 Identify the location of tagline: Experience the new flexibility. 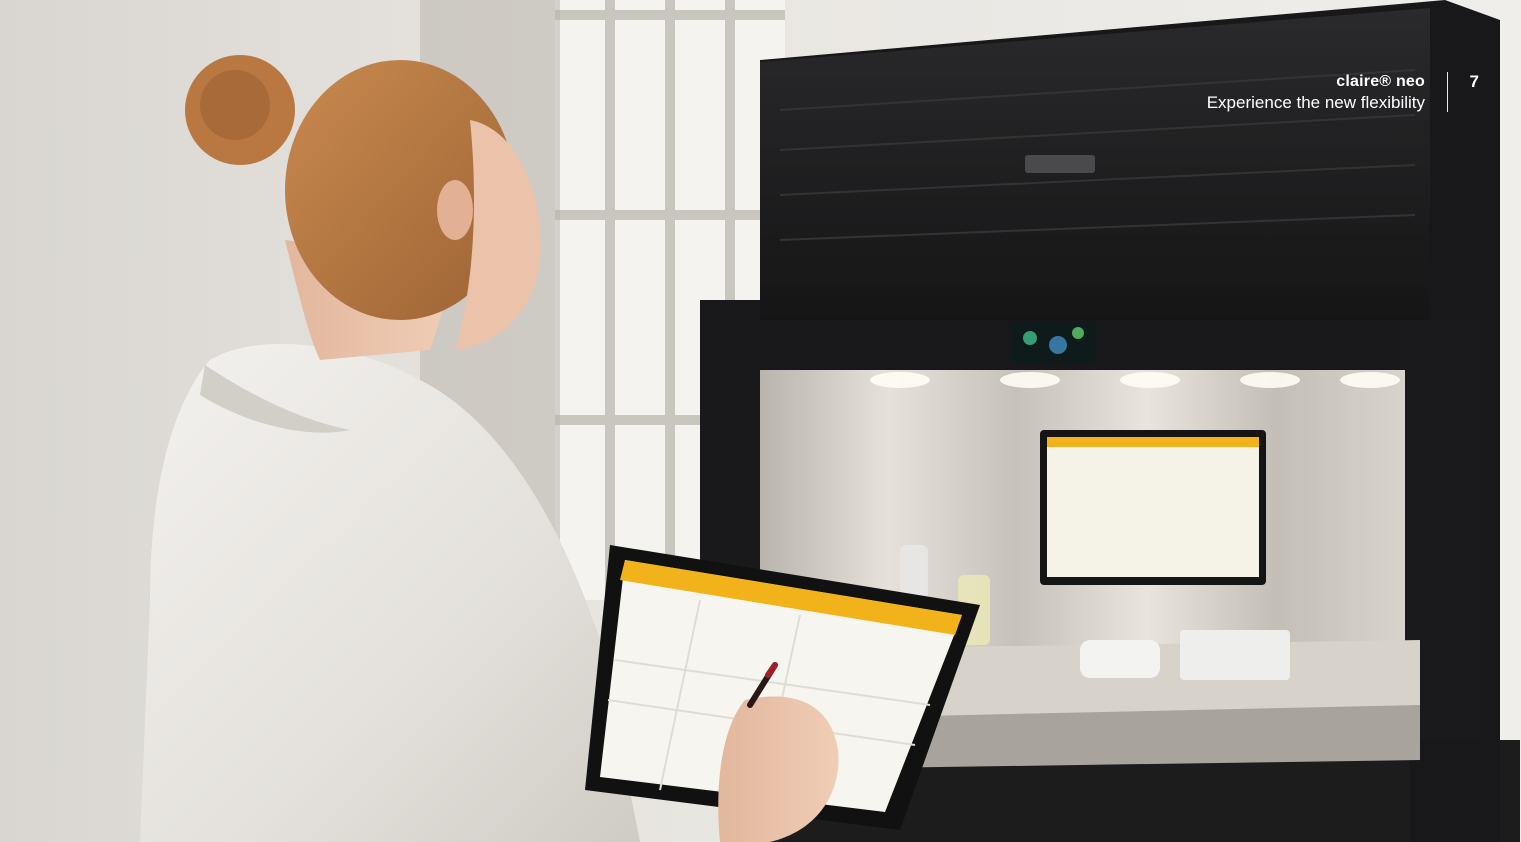
(1315, 103).